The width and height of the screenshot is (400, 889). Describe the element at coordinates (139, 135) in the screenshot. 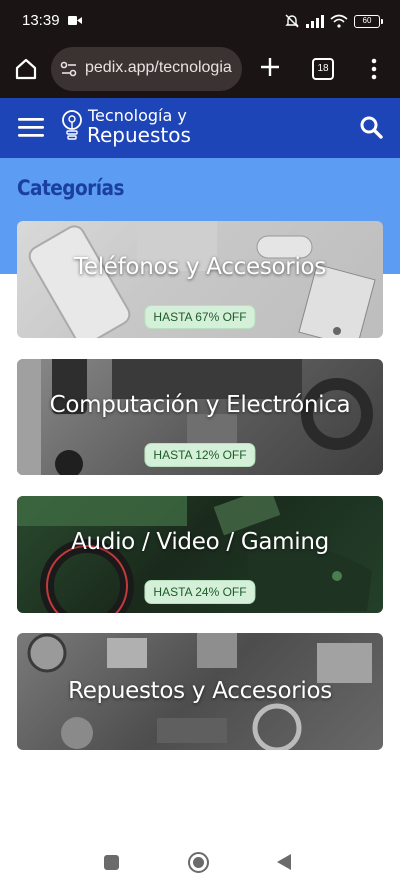

I see `logo-line2: Repuestos` at that location.